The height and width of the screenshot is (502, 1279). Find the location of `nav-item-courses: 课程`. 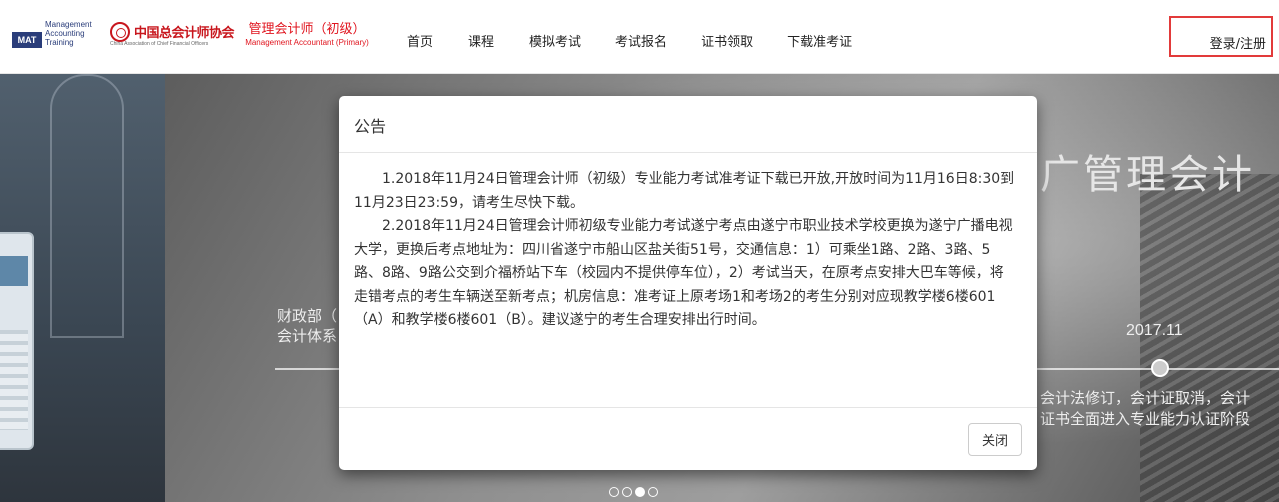

nav-item-courses: 课程 is located at coordinates (481, 40).